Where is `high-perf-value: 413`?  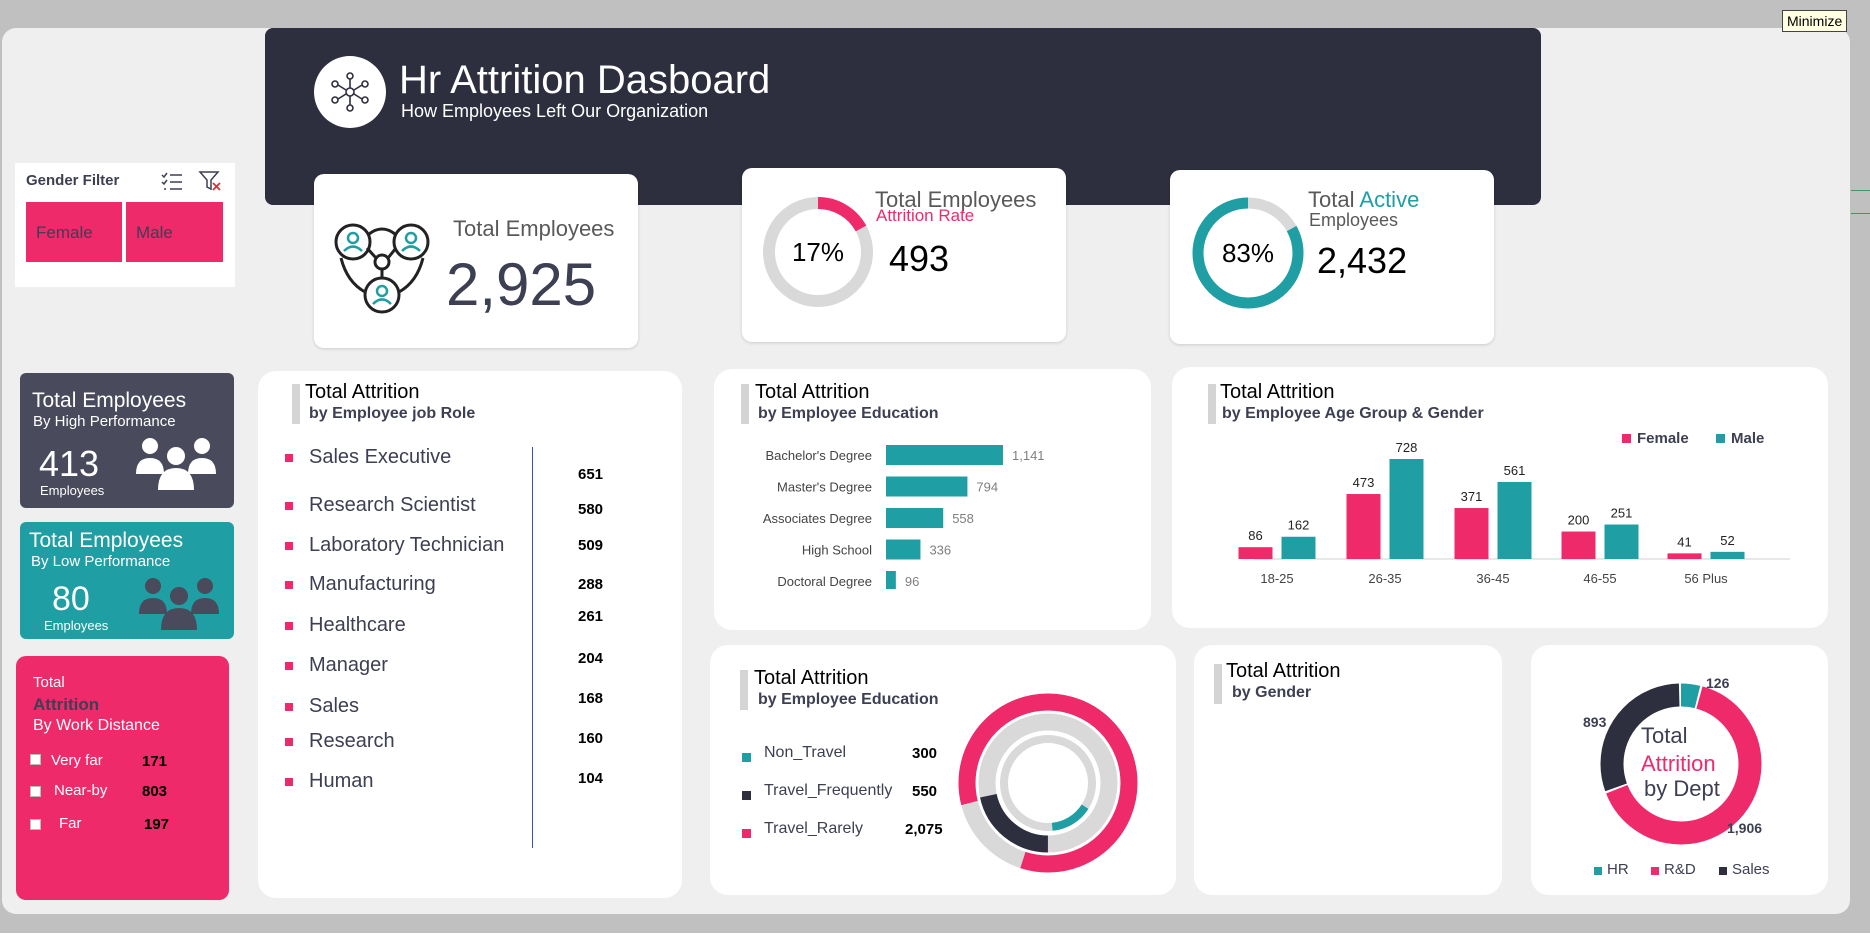
high-perf-value: 413 is located at coordinates (69, 463).